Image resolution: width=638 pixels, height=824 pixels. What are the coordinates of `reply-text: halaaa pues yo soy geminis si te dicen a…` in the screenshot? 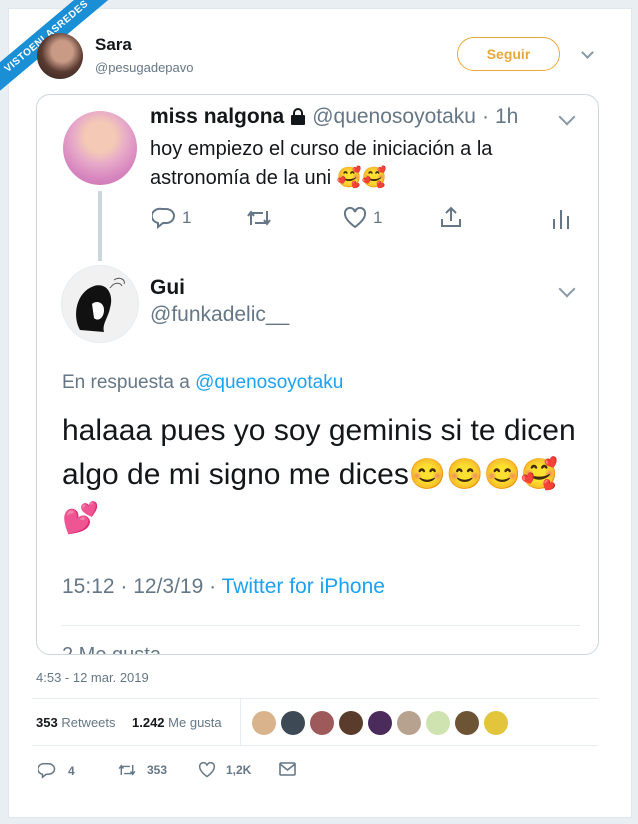 It's located at (319, 474).